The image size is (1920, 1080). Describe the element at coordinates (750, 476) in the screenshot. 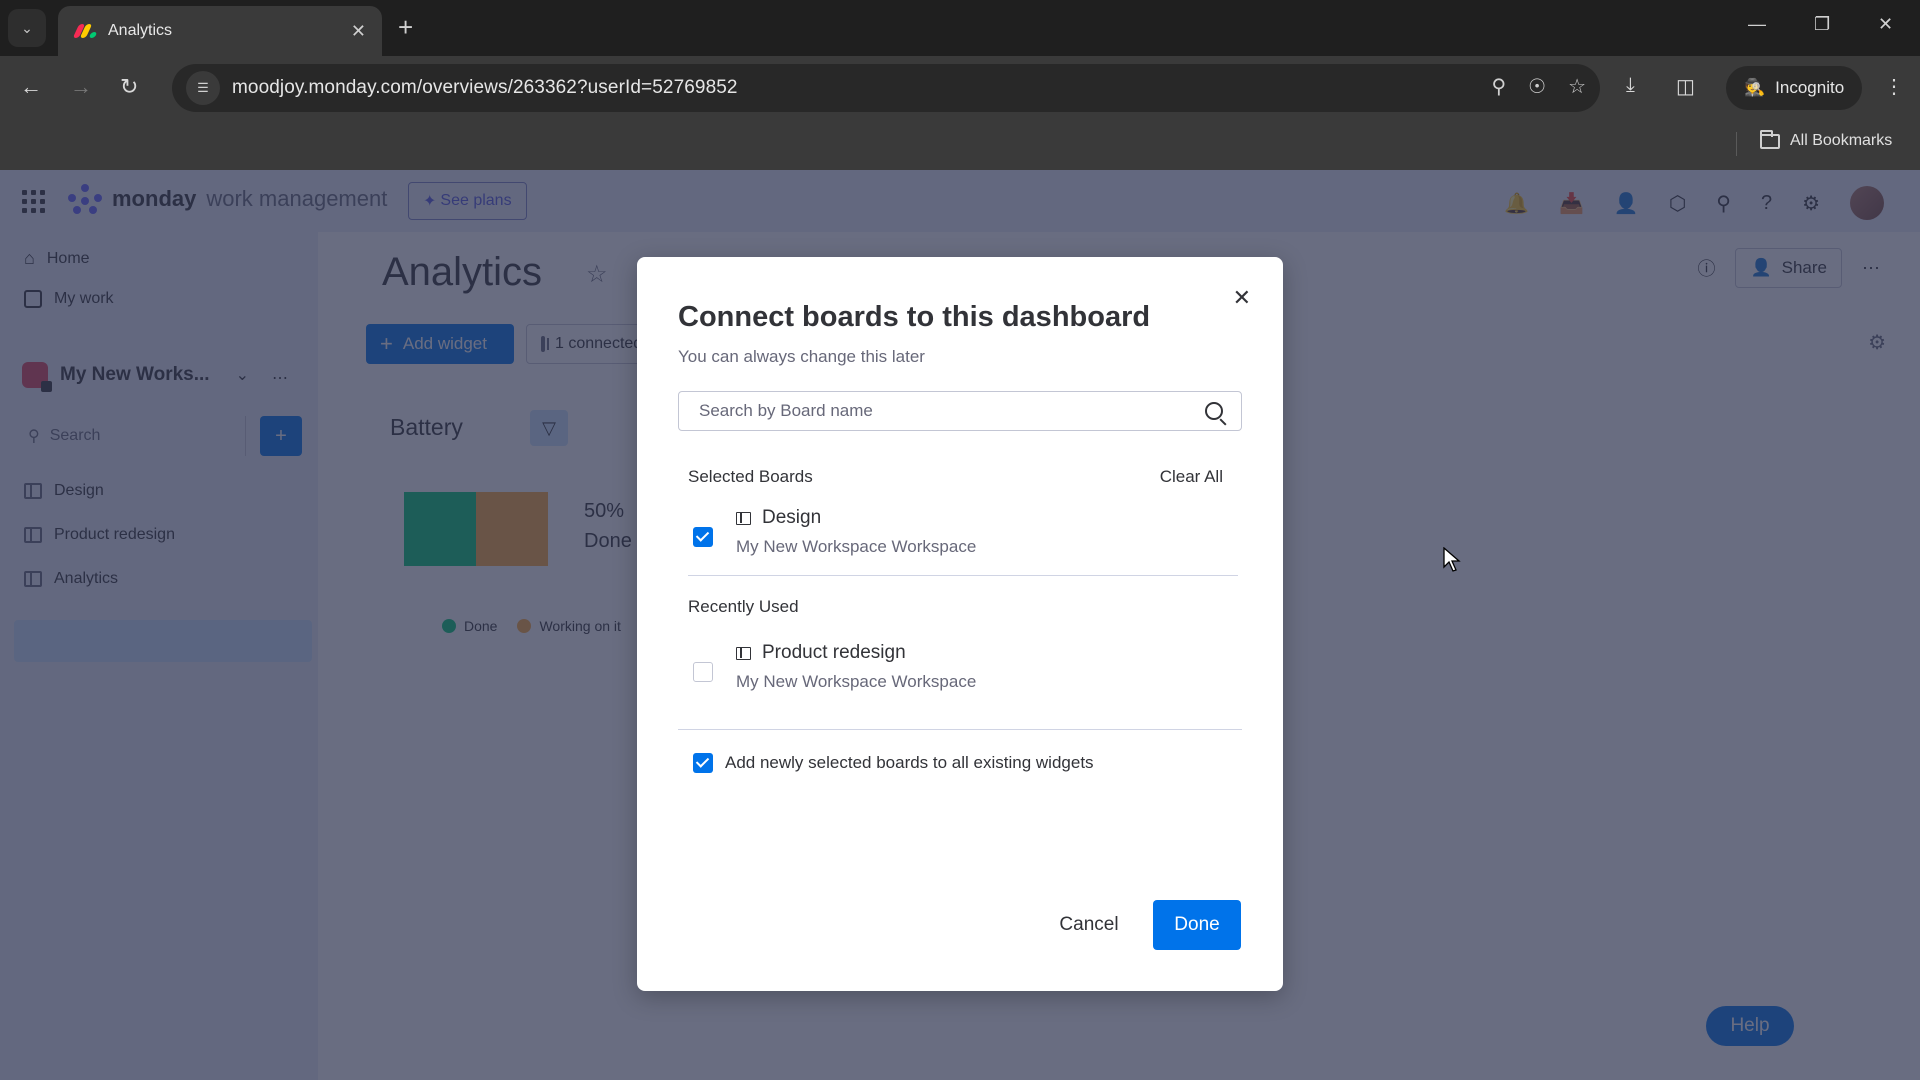

I see `selected-boards-heading: Selected Boards` at that location.